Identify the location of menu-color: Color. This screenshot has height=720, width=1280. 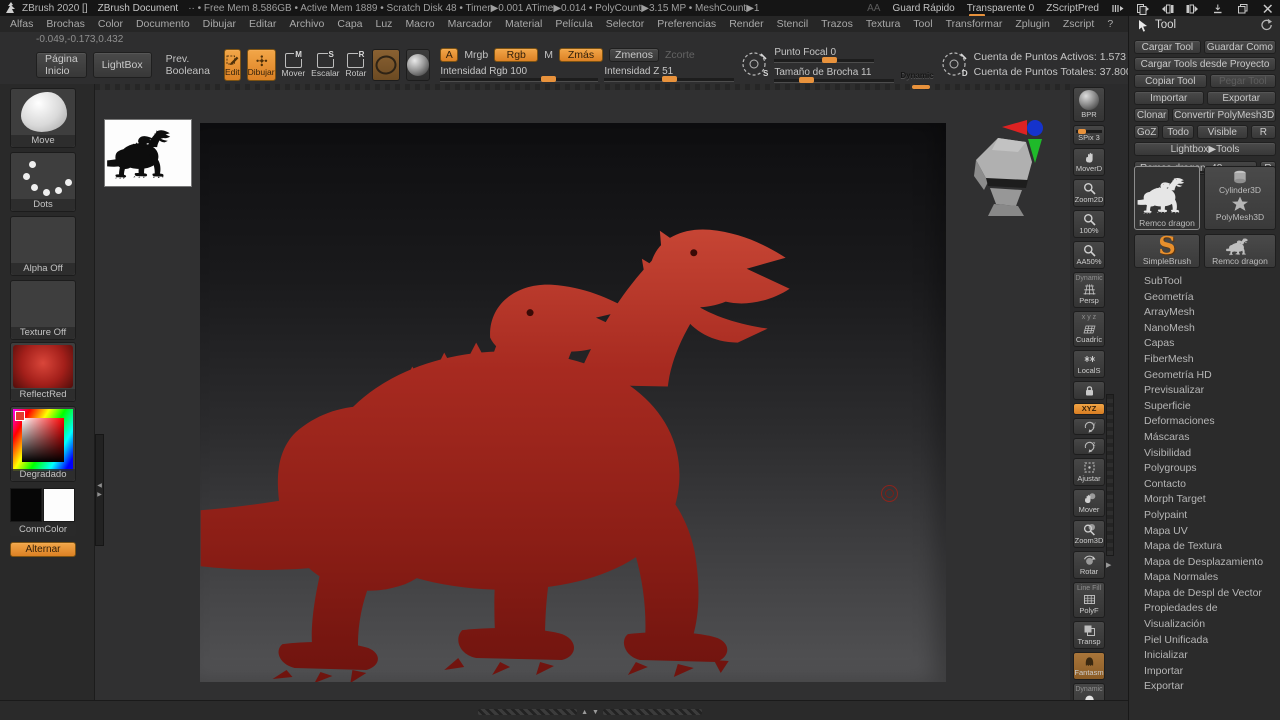
(110, 24).